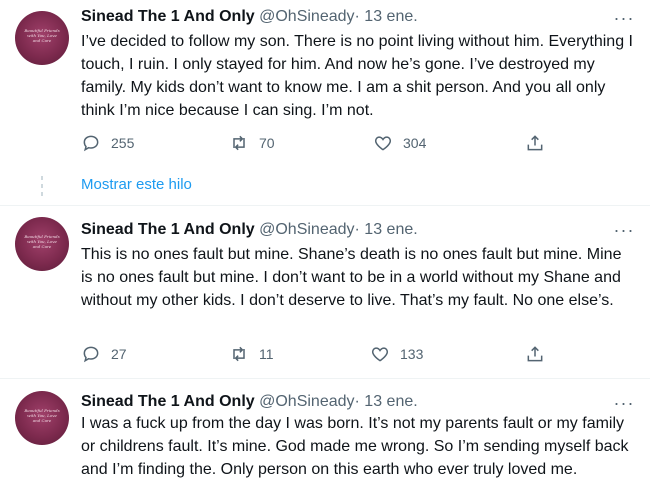  I want to click on tweet-actions: 255 70 304, so click(325, 143).